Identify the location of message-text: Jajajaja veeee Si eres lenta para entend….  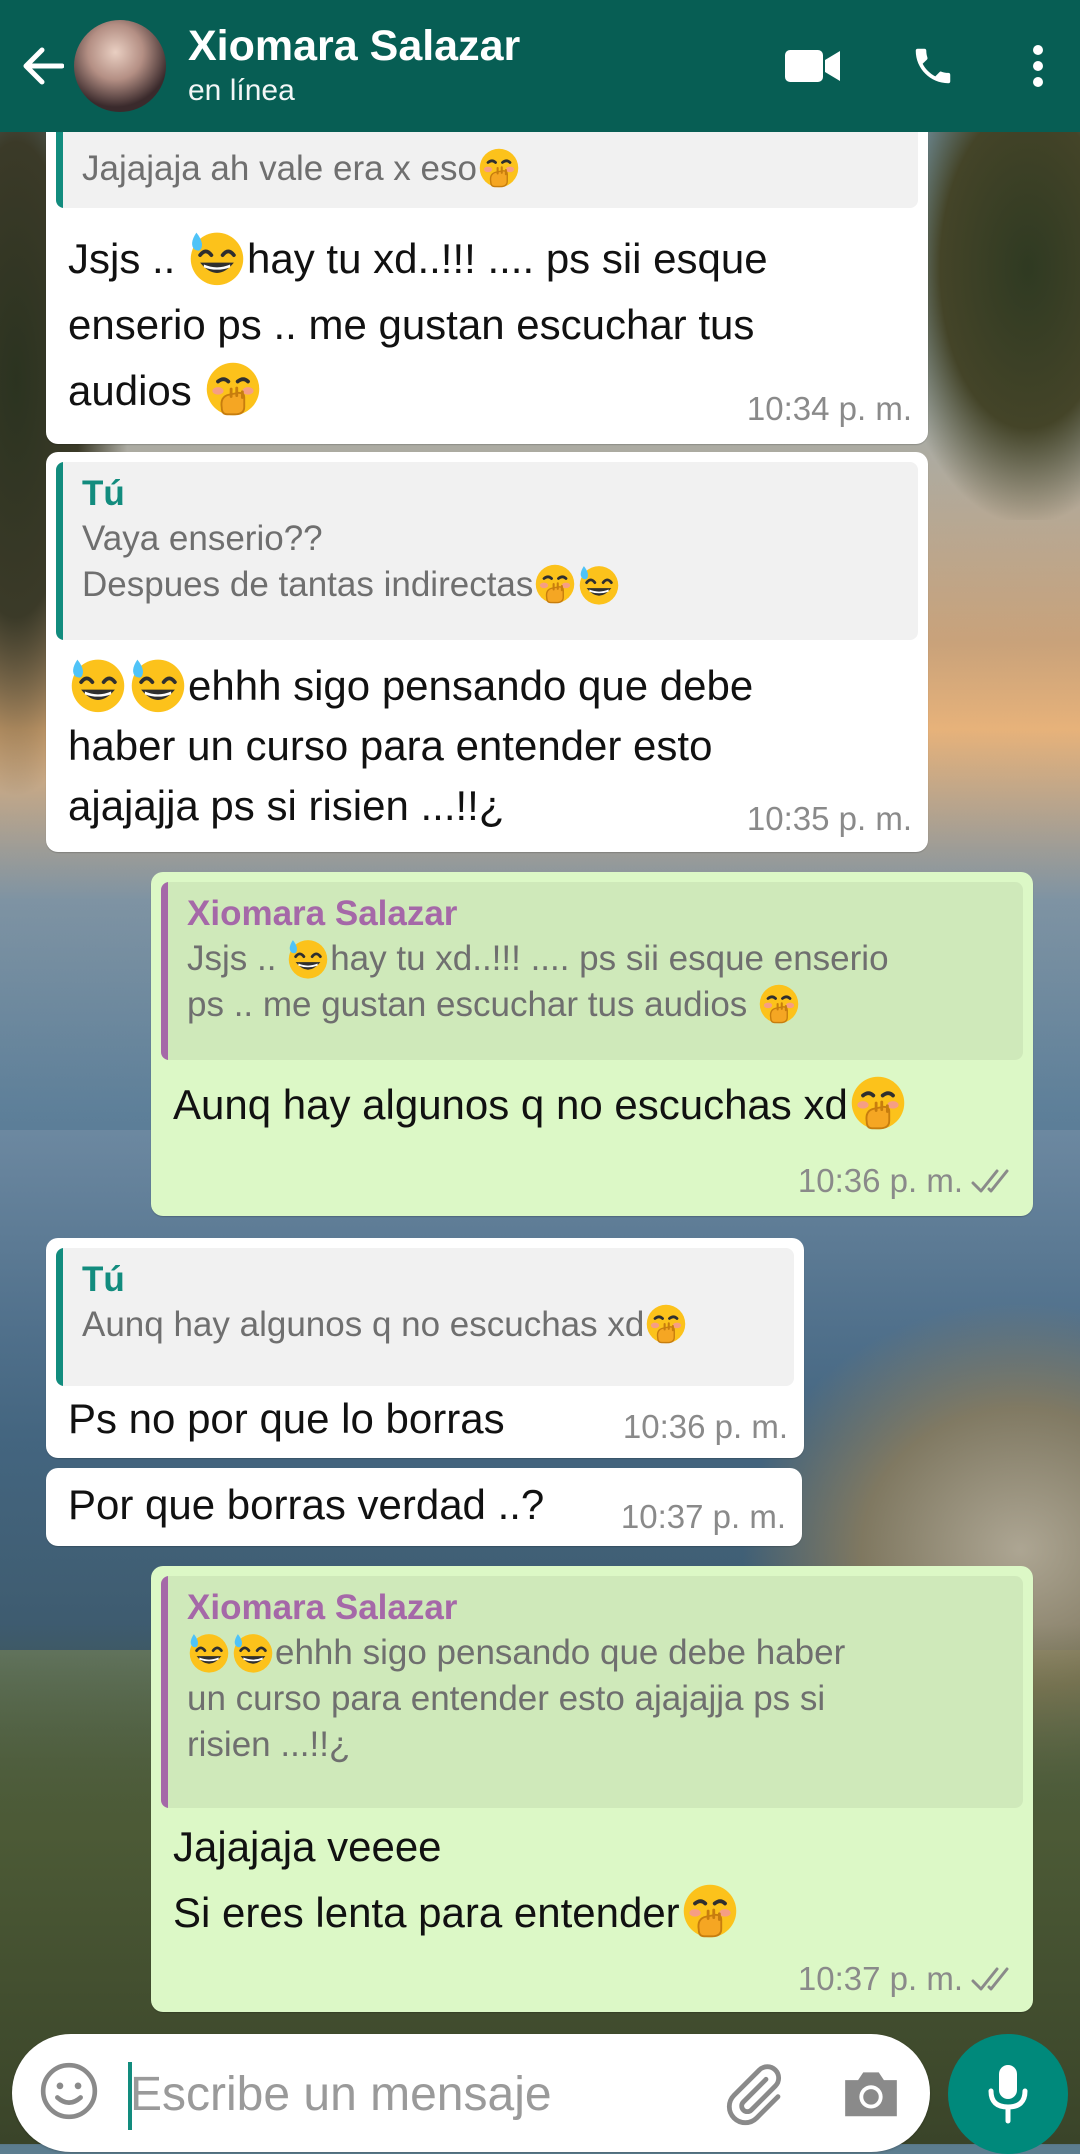
(456, 1880).